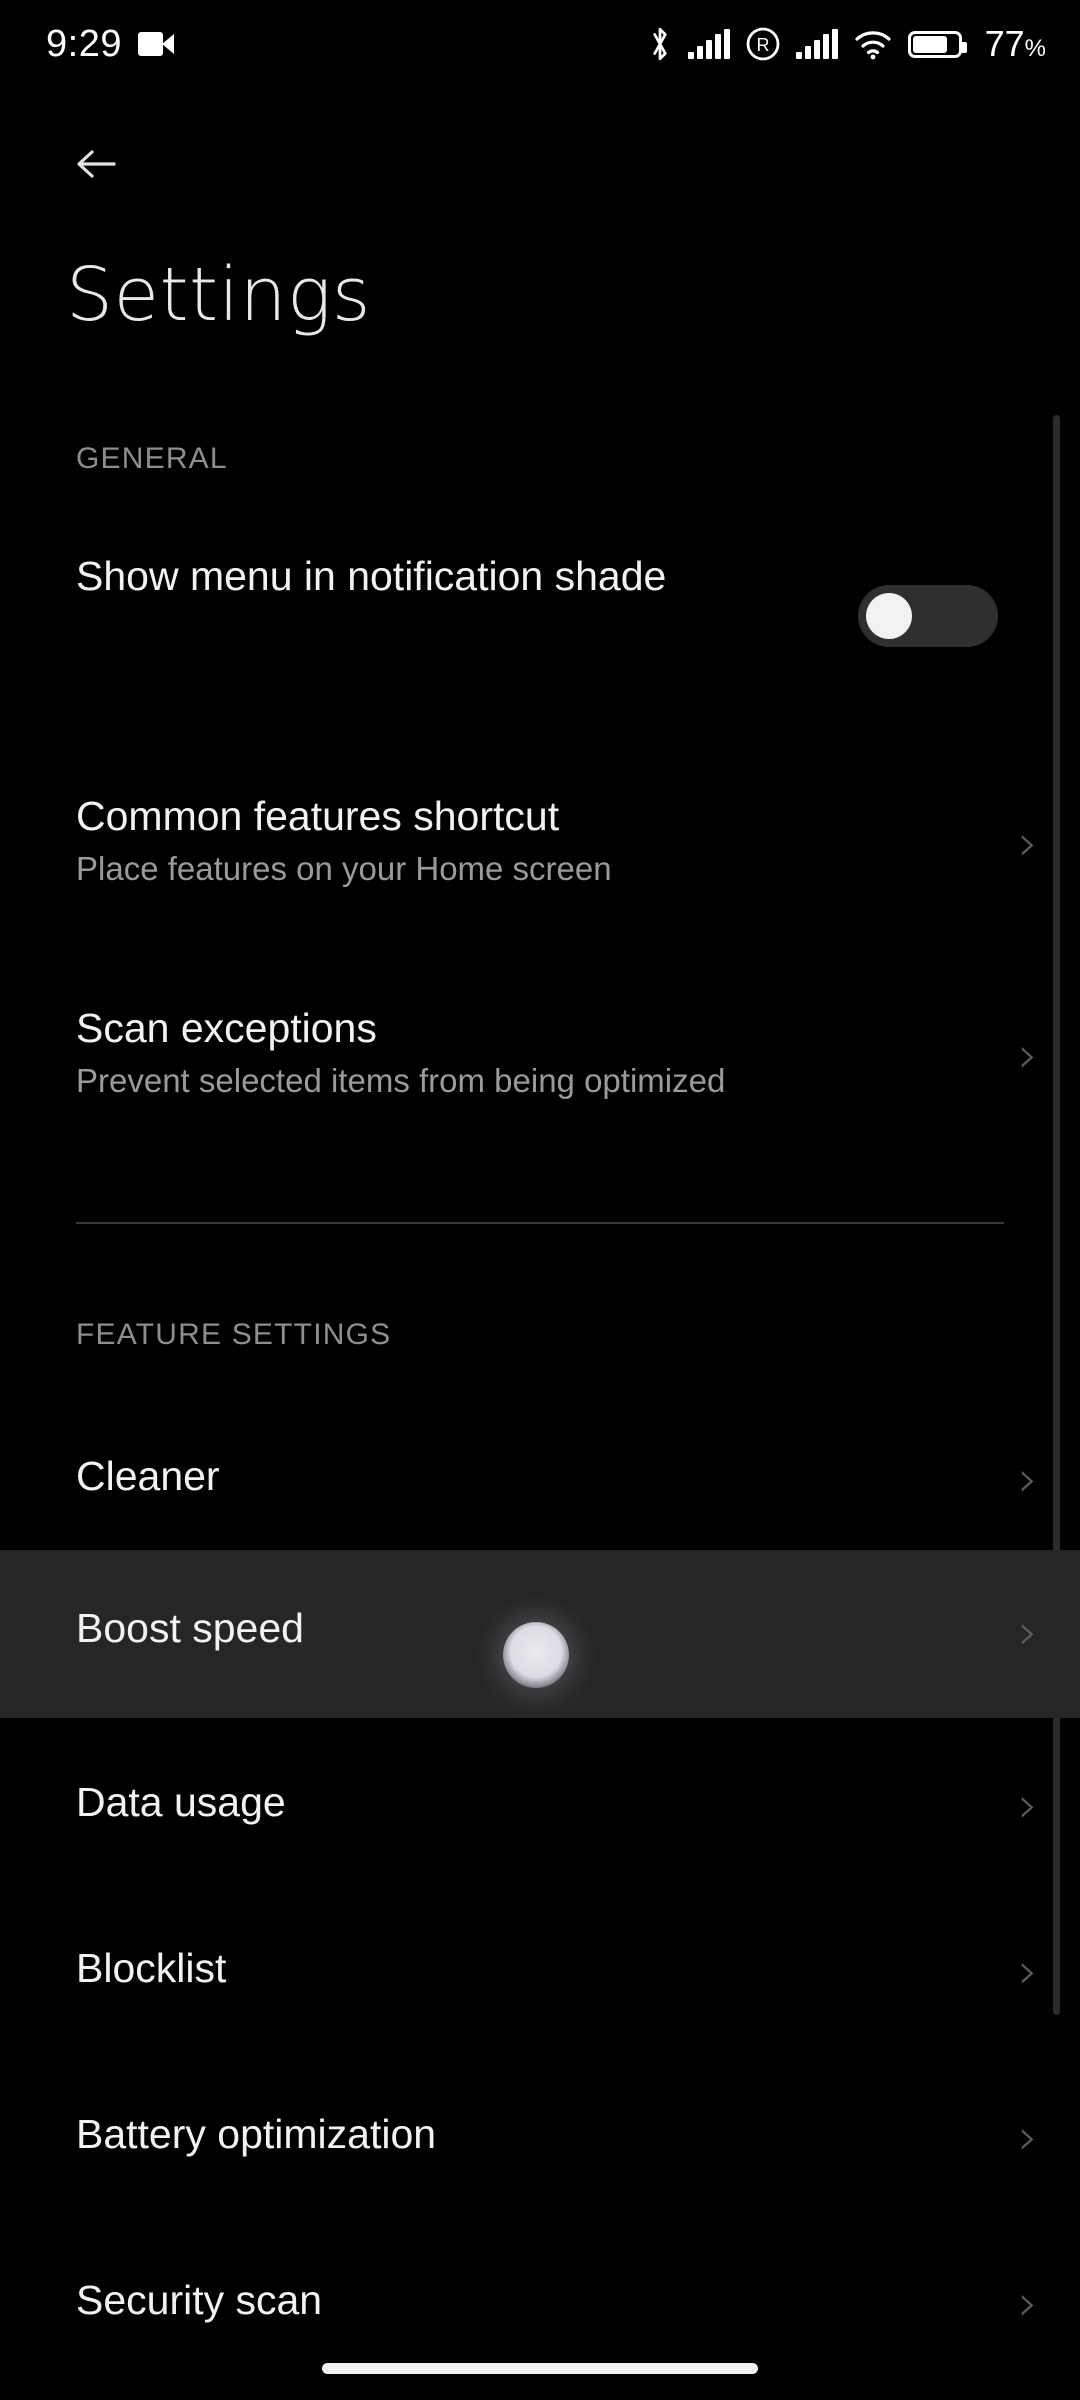  Describe the element at coordinates (148, 1476) in the screenshot. I see `list-item-label: Cleaner` at that location.